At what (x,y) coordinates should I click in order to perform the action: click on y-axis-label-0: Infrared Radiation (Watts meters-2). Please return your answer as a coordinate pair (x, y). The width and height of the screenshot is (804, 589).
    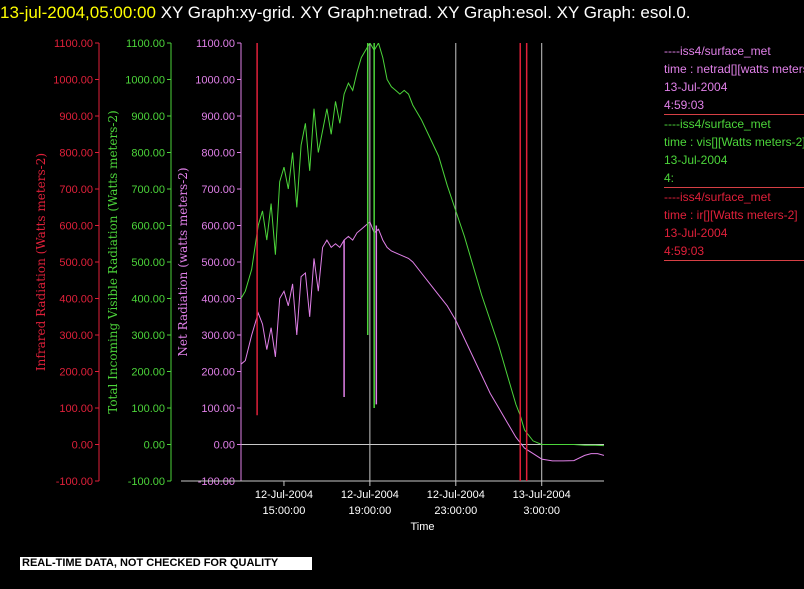
    Looking at the image, I should click on (41, 262).